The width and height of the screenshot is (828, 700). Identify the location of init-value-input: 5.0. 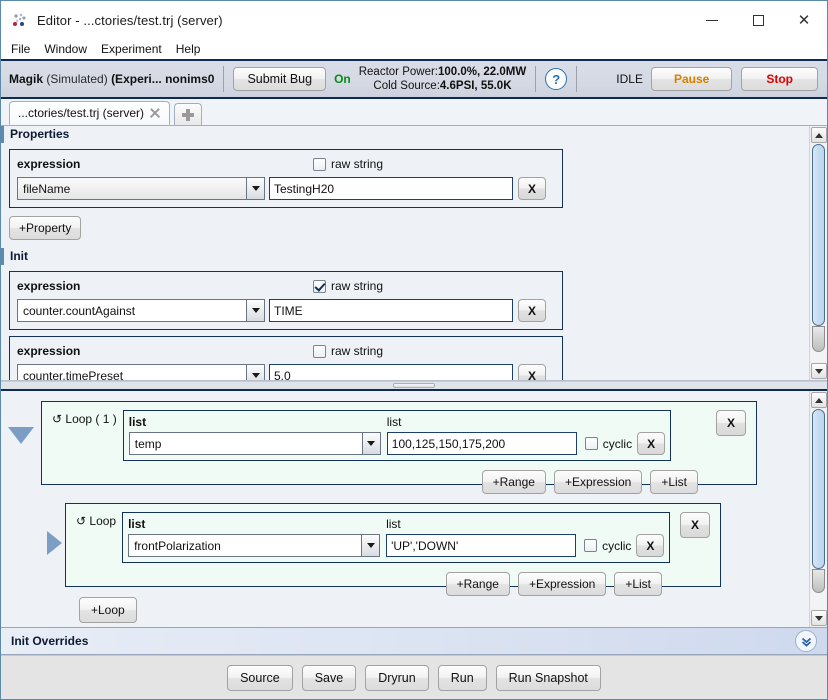
(391, 372).